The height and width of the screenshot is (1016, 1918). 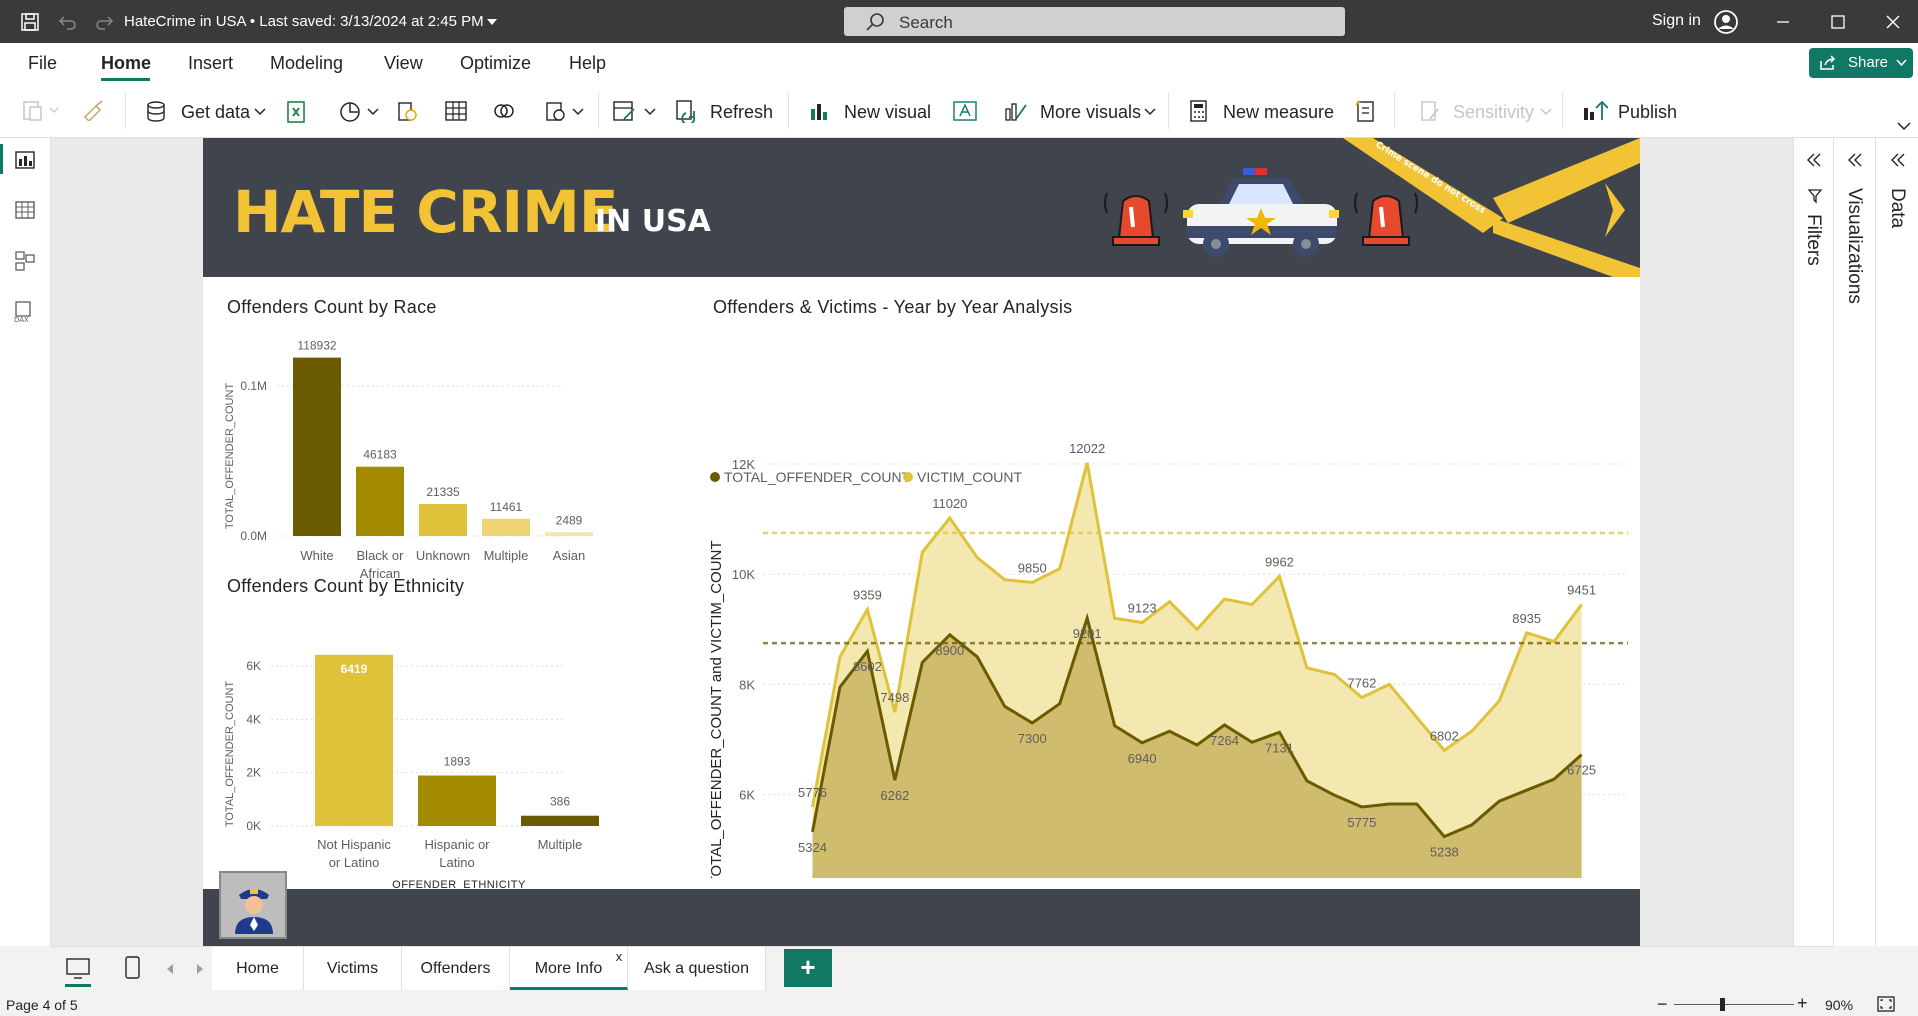 I want to click on menu-file: File, so click(x=42, y=63).